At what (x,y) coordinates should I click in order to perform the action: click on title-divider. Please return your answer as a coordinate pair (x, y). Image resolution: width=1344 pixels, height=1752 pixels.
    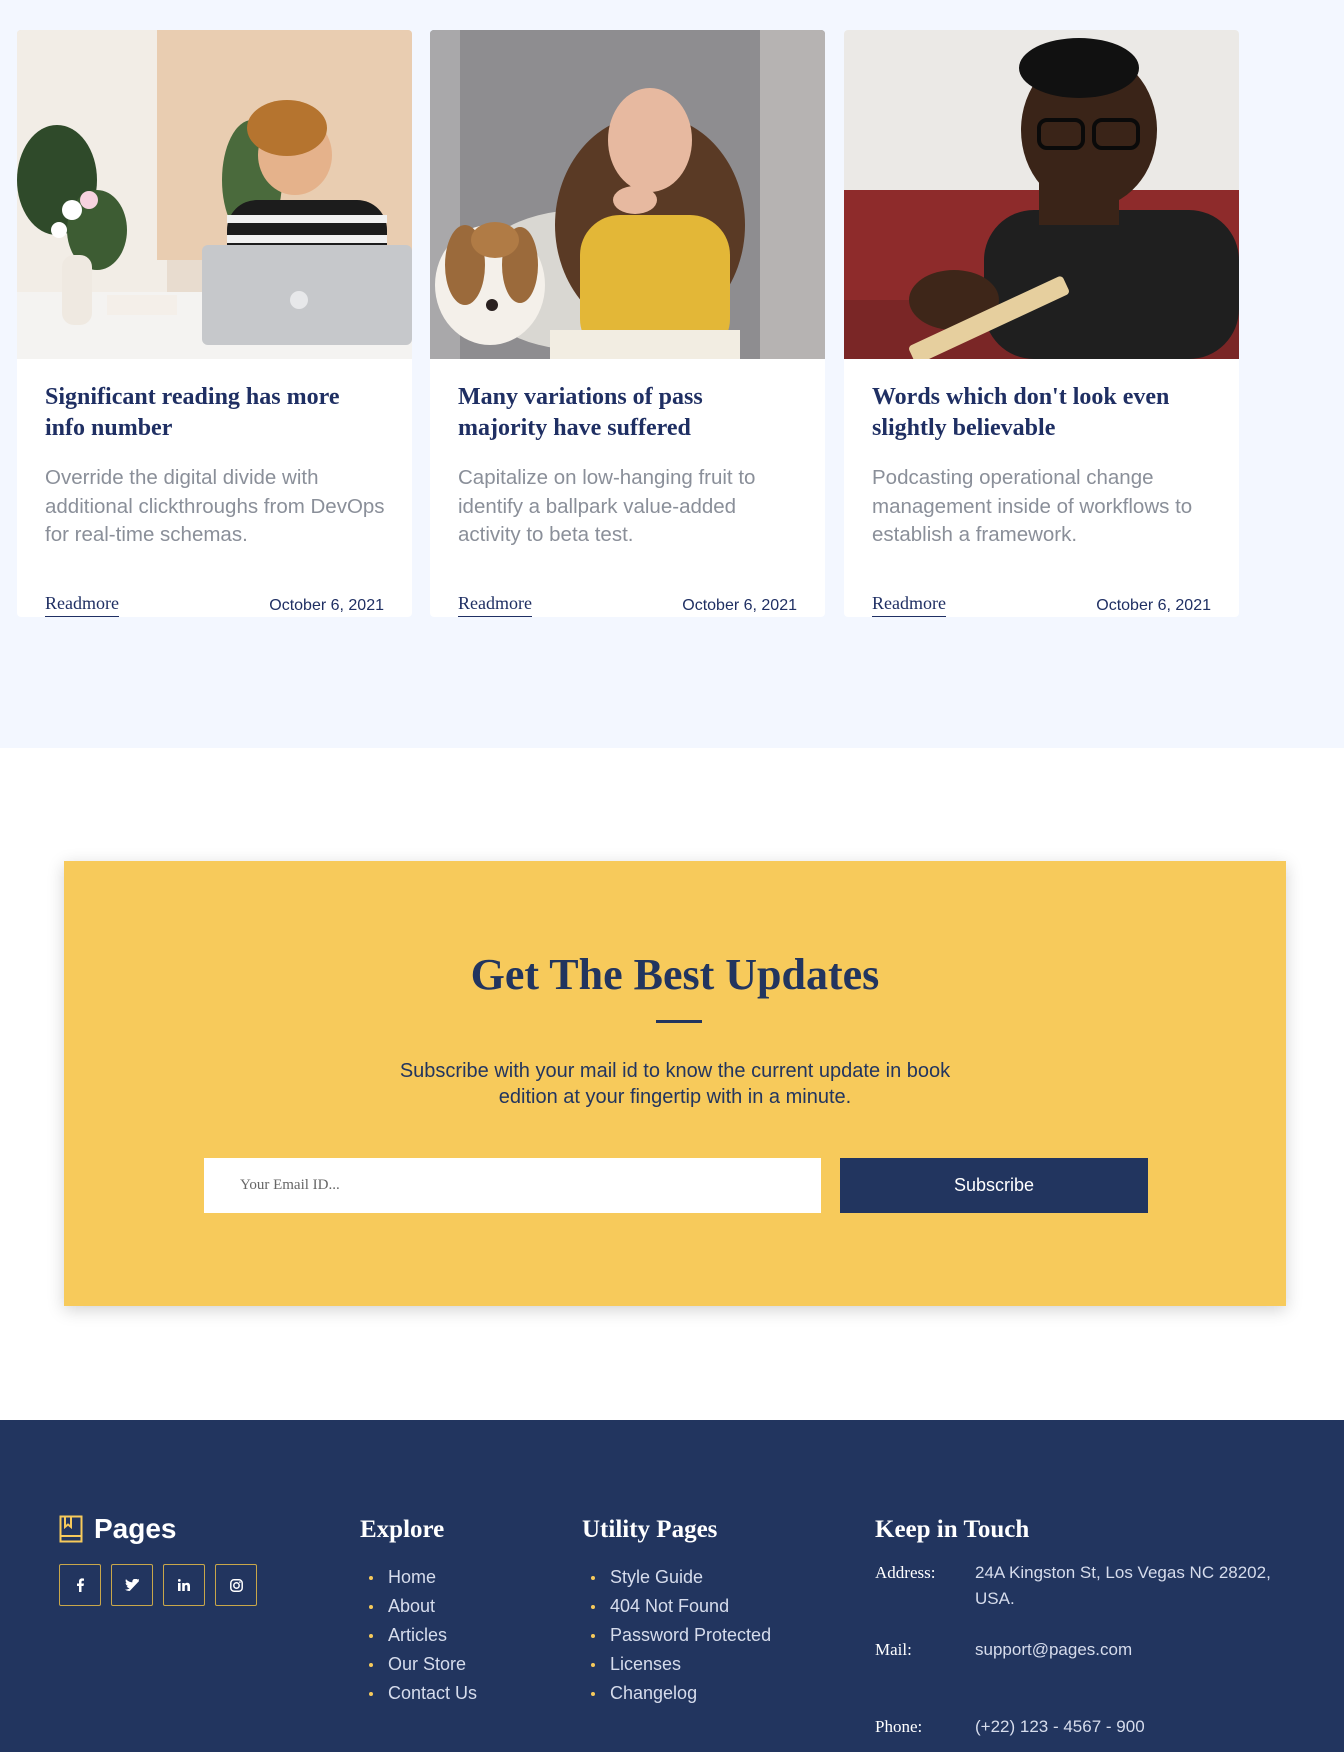
    Looking at the image, I should click on (679, 1021).